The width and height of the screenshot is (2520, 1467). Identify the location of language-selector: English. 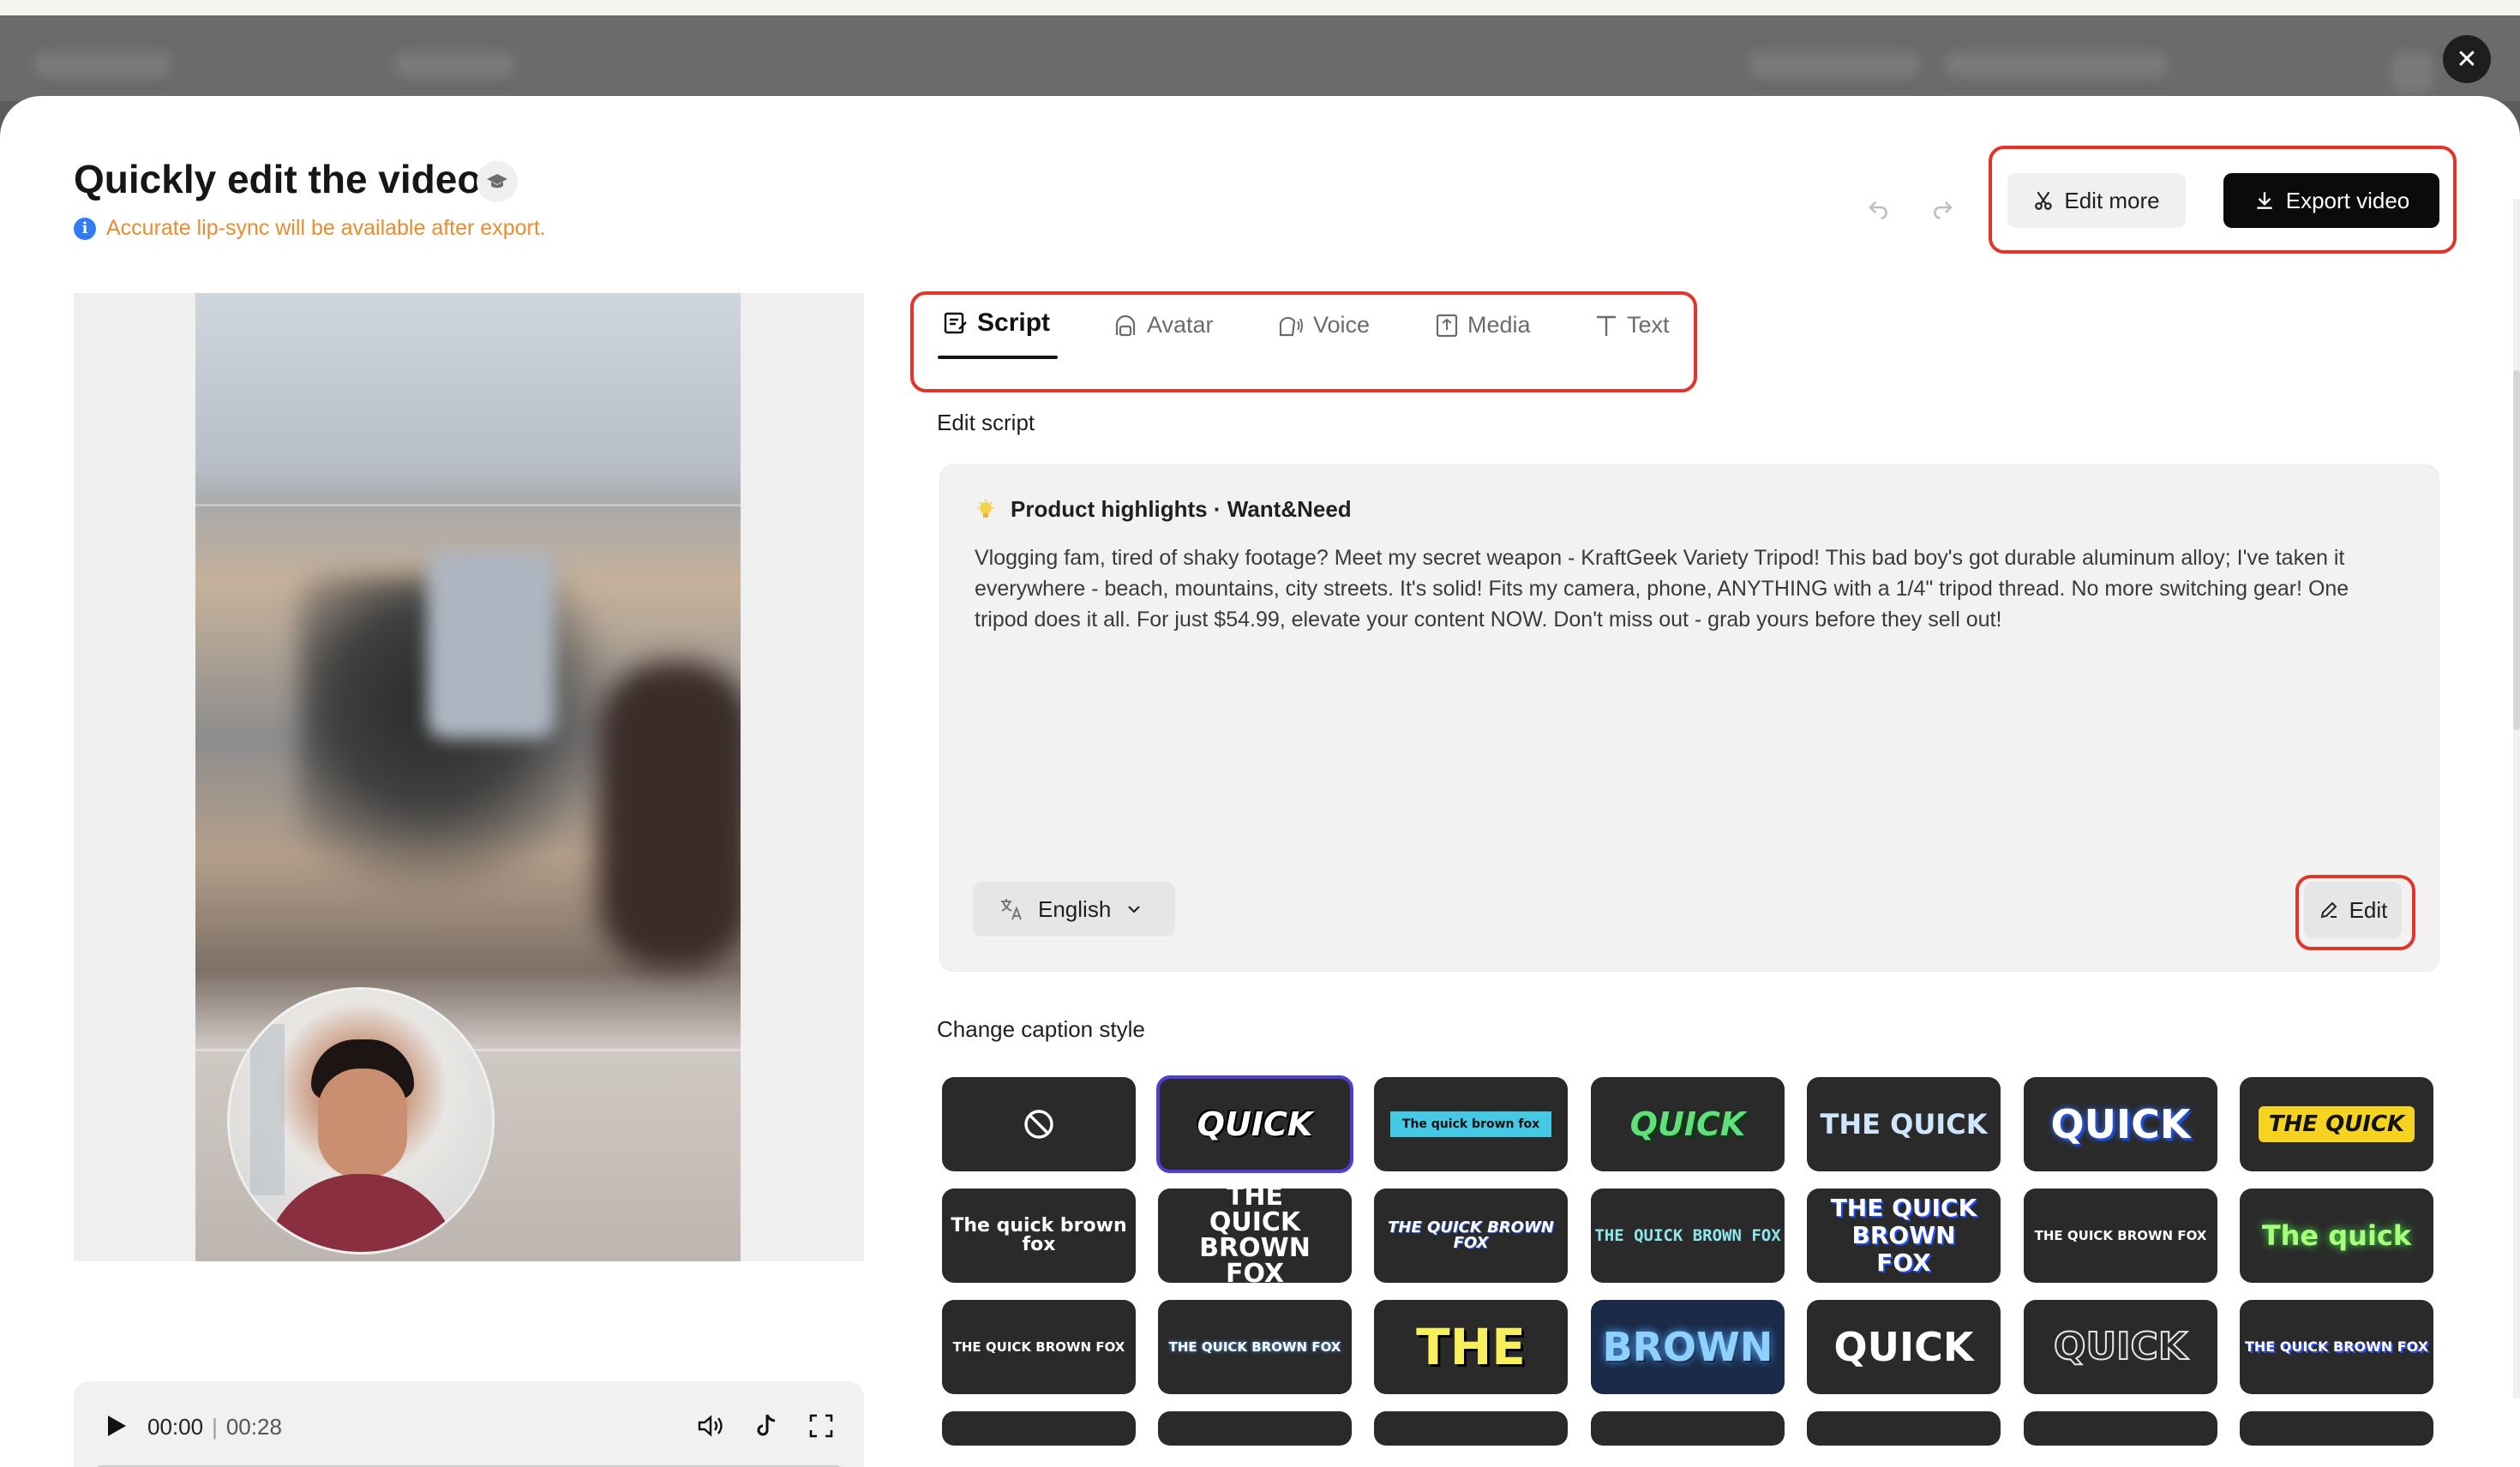
(1074, 909).